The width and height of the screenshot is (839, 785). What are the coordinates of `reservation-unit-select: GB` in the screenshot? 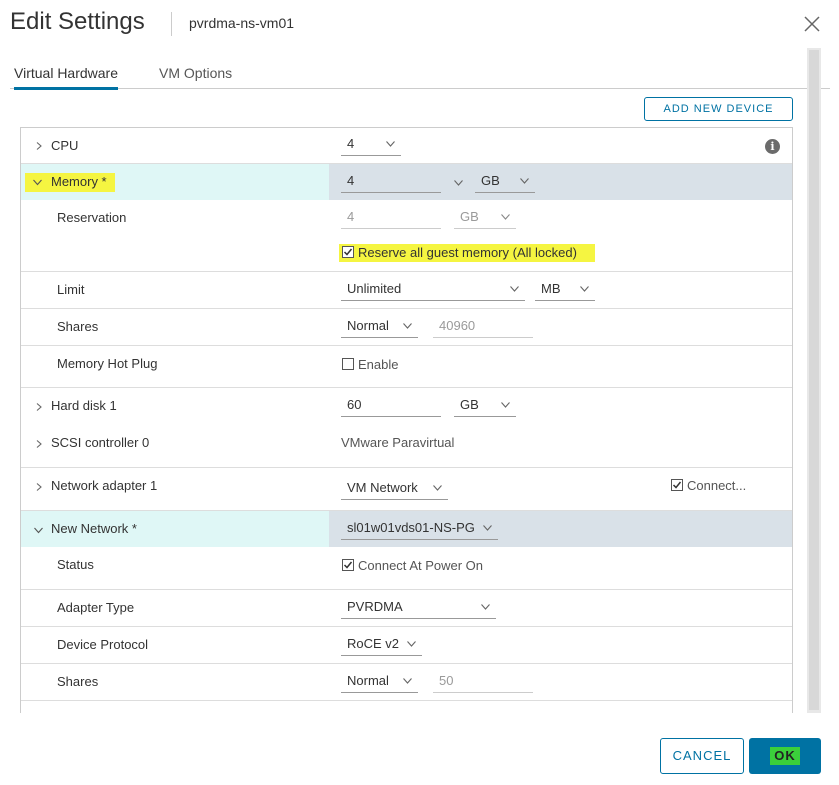 It's located at (485, 218).